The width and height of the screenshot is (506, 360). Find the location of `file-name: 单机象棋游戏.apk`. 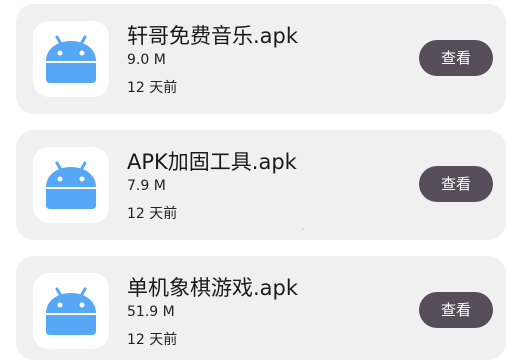

file-name: 单机象棋游戏.apk is located at coordinates (213, 288).